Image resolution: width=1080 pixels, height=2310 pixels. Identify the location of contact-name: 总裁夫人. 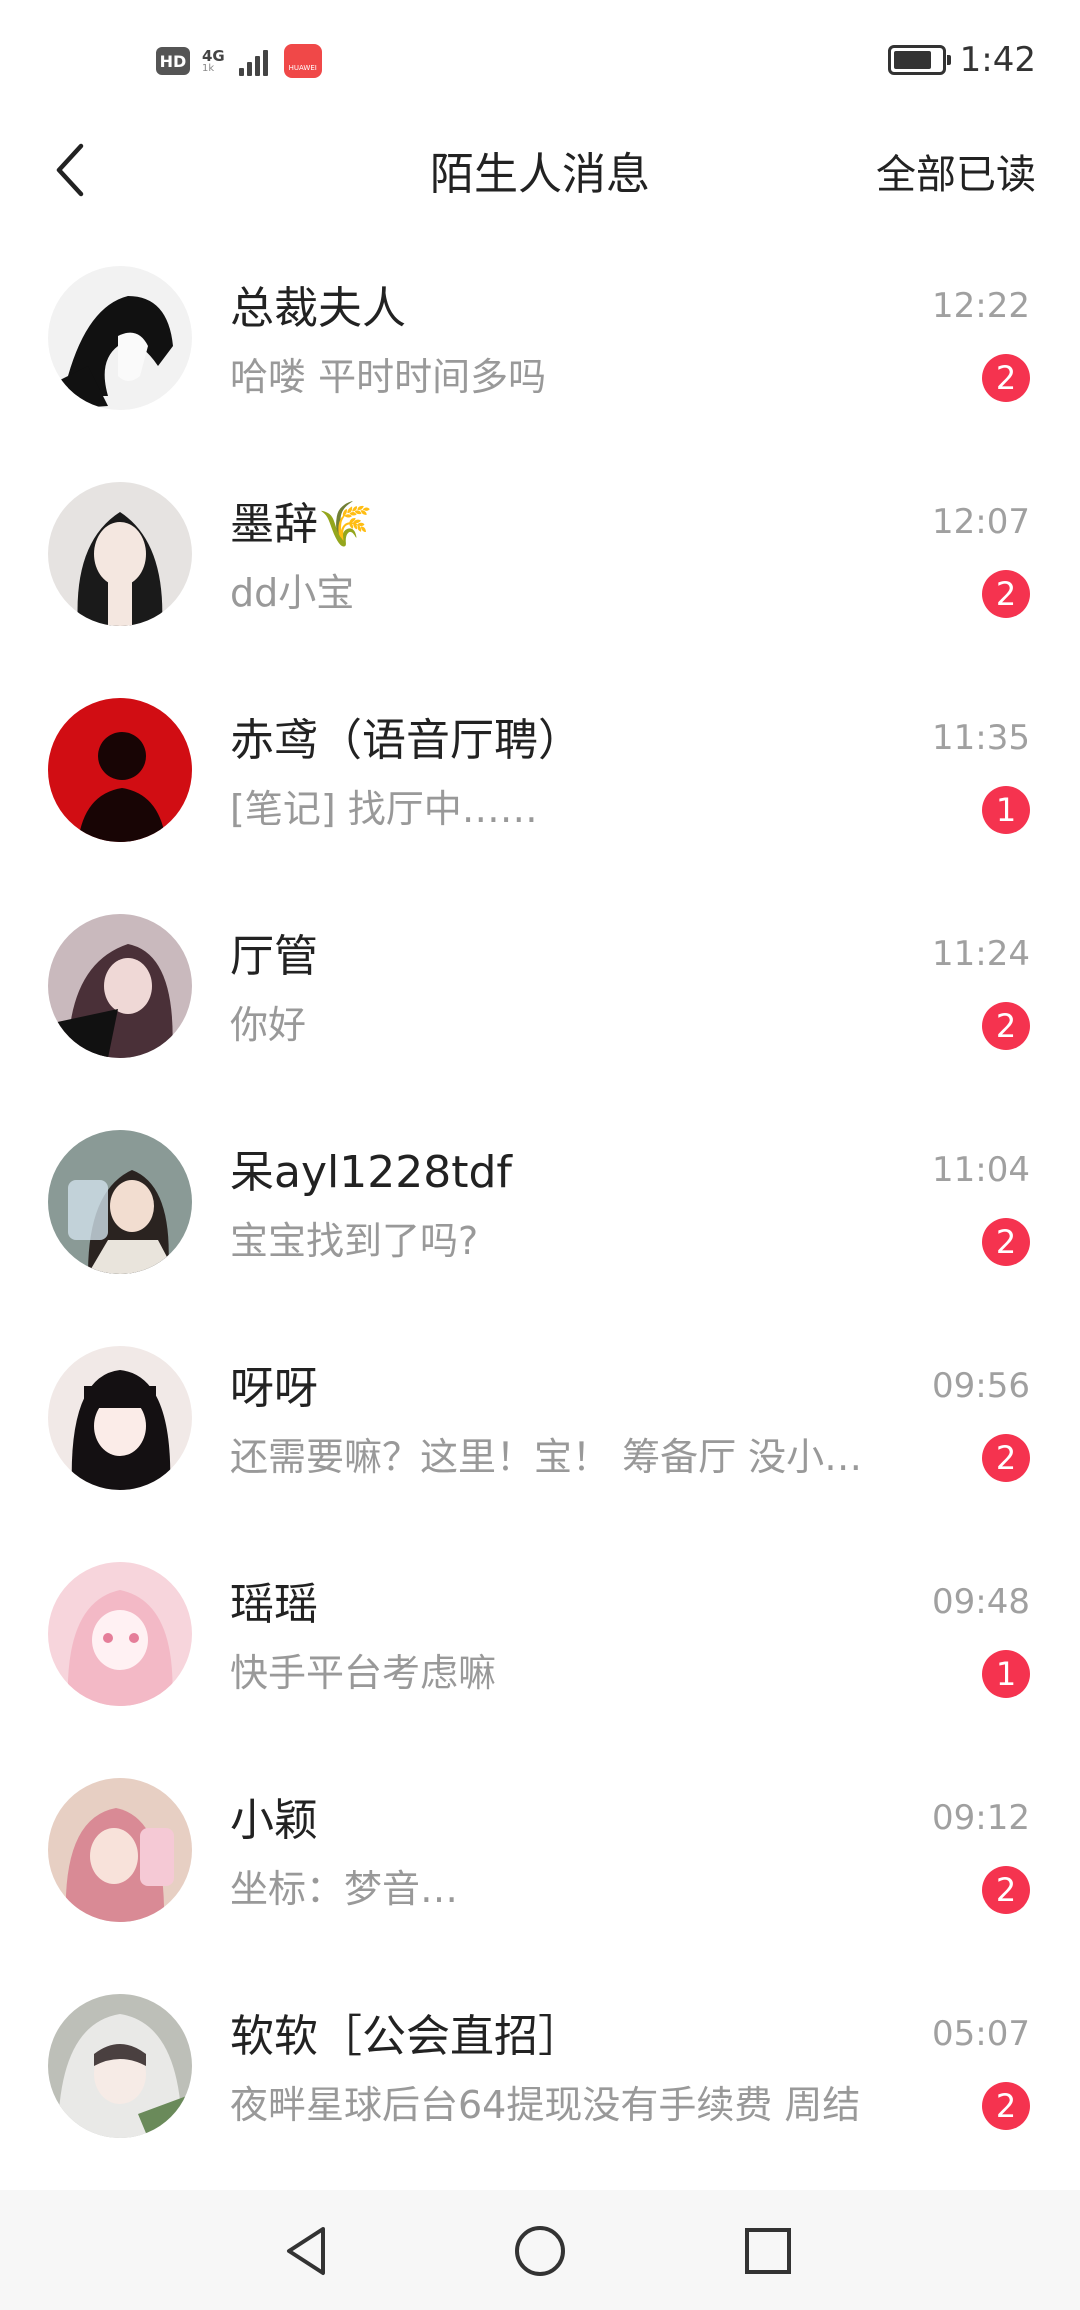
(318, 308).